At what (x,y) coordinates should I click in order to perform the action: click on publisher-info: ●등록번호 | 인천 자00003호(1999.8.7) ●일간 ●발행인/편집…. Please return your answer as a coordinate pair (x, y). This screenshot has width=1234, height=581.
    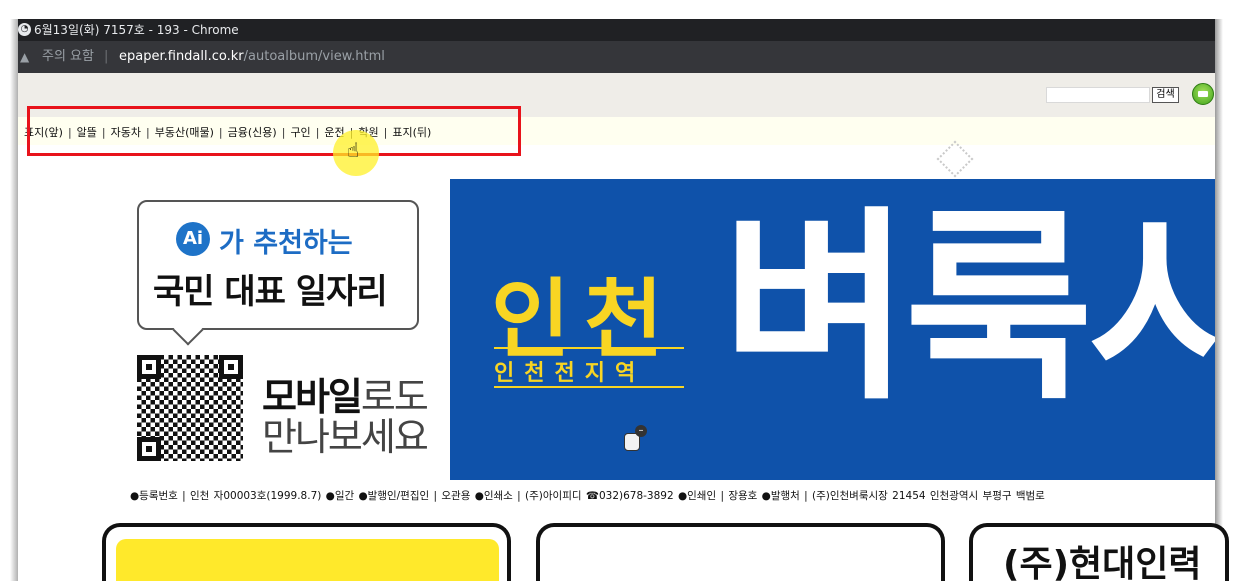
    Looking at the image, I should click on (587, 496).